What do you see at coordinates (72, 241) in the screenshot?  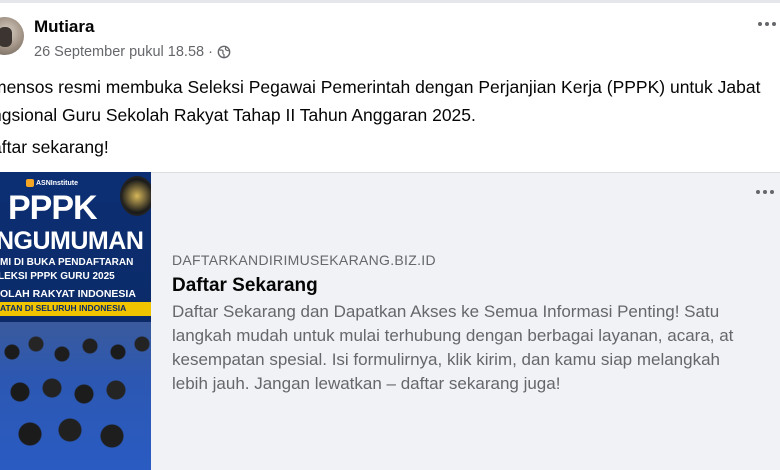 I see `thumbnail-announce: NGUMUMAN` at bounding box center [72, 241].